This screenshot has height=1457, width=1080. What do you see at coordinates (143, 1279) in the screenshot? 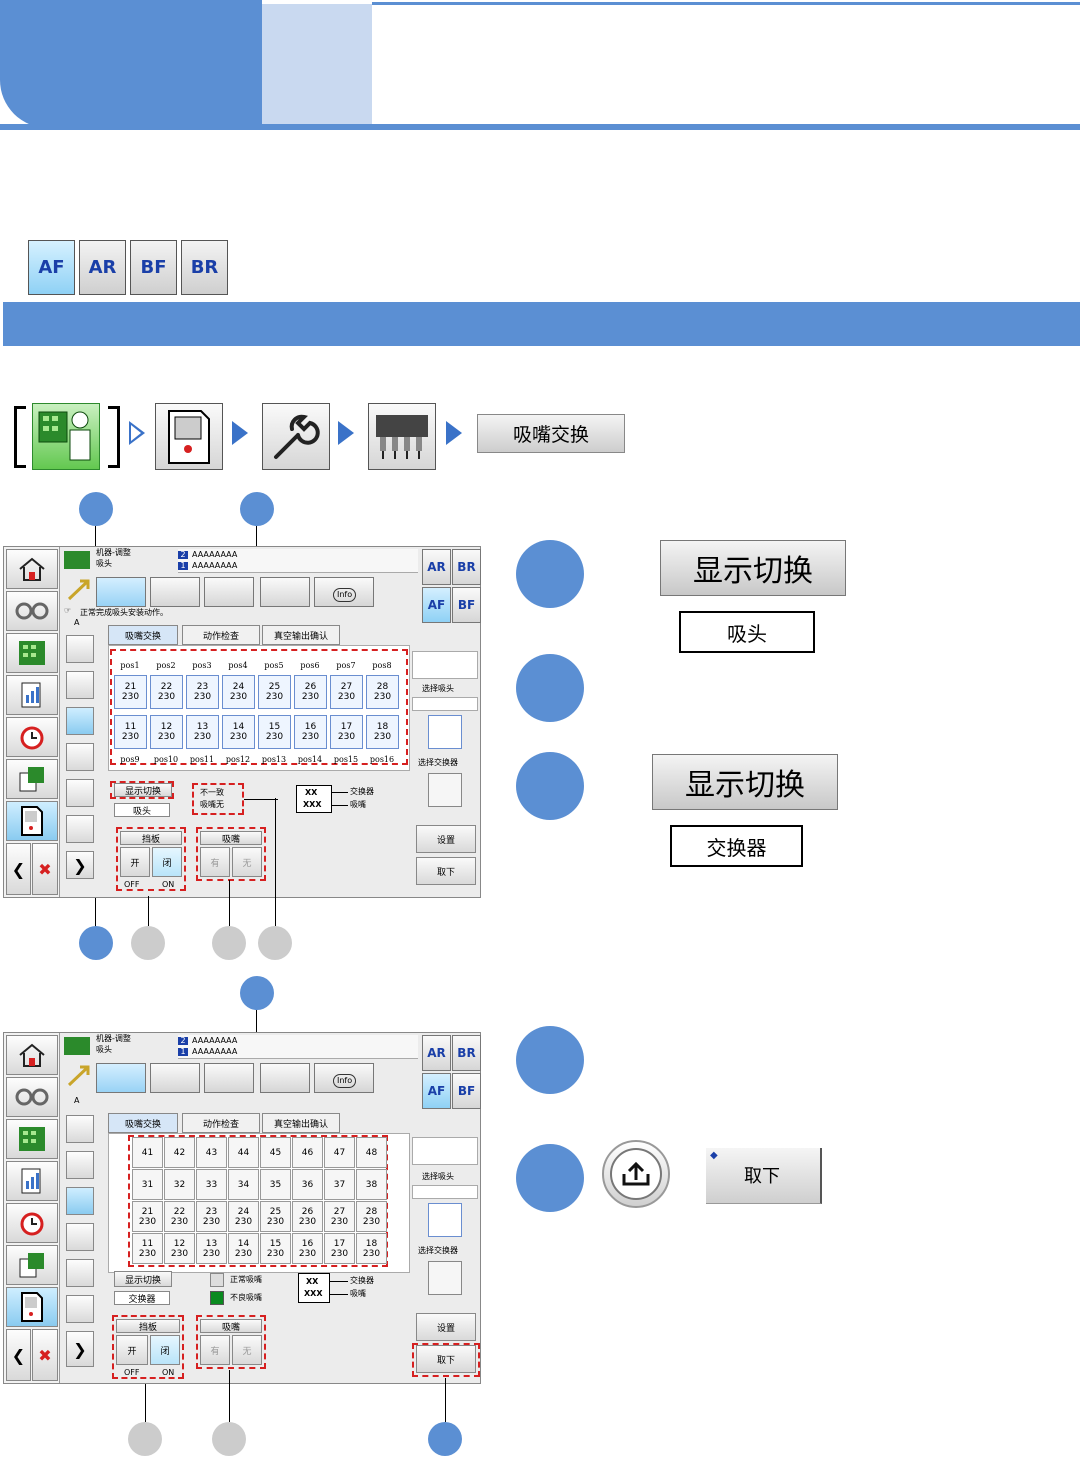
I see `display-switch-button: 显示切换` at bounding box center [143, 1279].